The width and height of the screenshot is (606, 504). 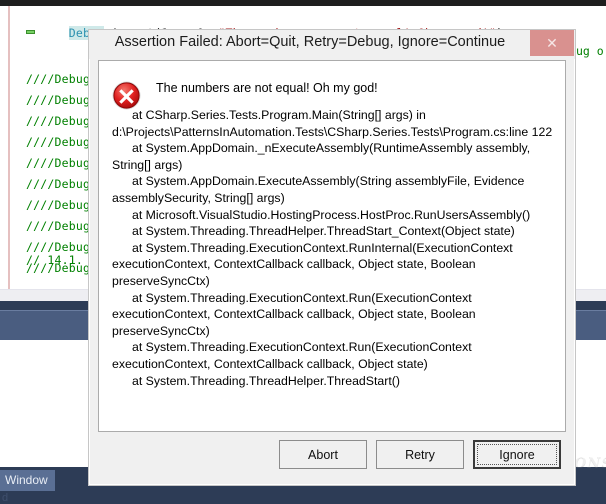 What do you see at coordinates (27, 480) in the screenshot?
I see `menu-item-window: Window` at bounding box center [27, 480].